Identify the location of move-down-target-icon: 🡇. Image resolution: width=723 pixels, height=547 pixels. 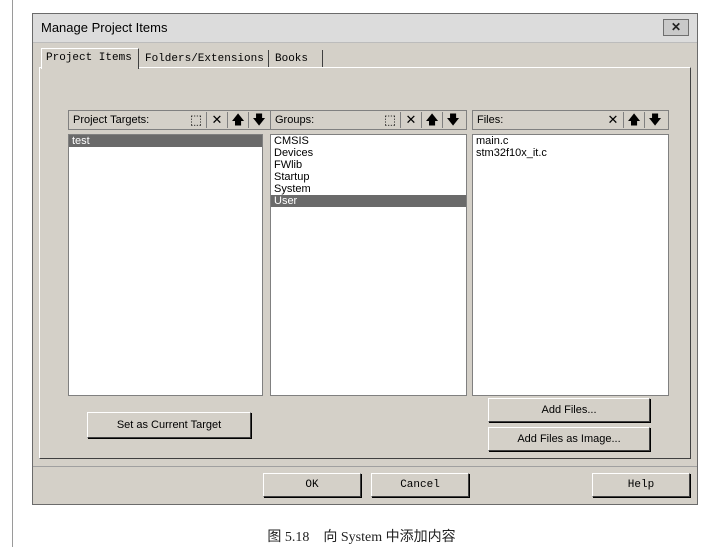
(258, 120).